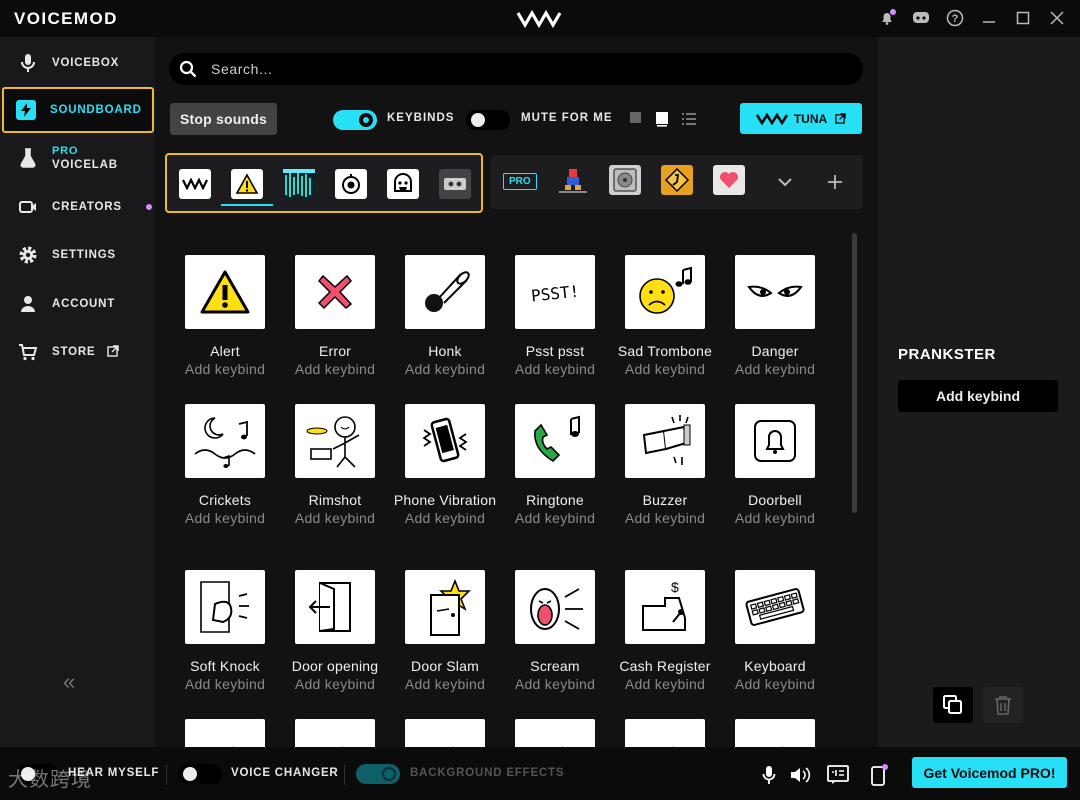 The width and height of the screenshot is (1080, 800). I want to click on sidebar-item-voicelab: PRO VOICELAB, so click(79, 158).